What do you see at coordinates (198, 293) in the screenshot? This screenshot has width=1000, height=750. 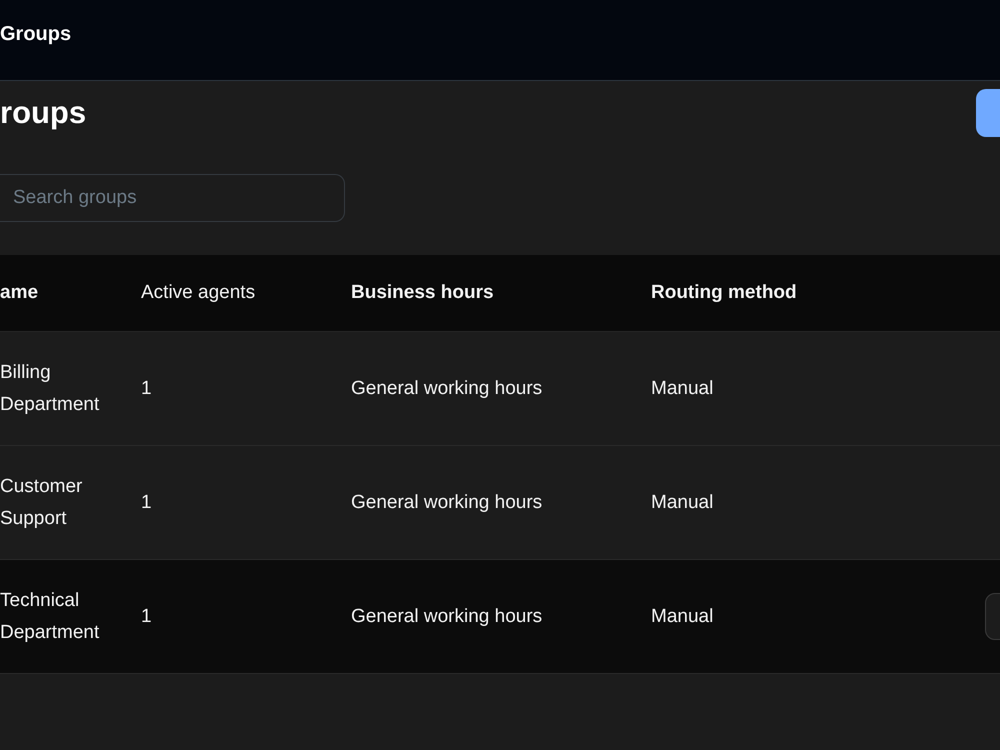 I see `column-header: Active agents` at bounding box center [198, 293].